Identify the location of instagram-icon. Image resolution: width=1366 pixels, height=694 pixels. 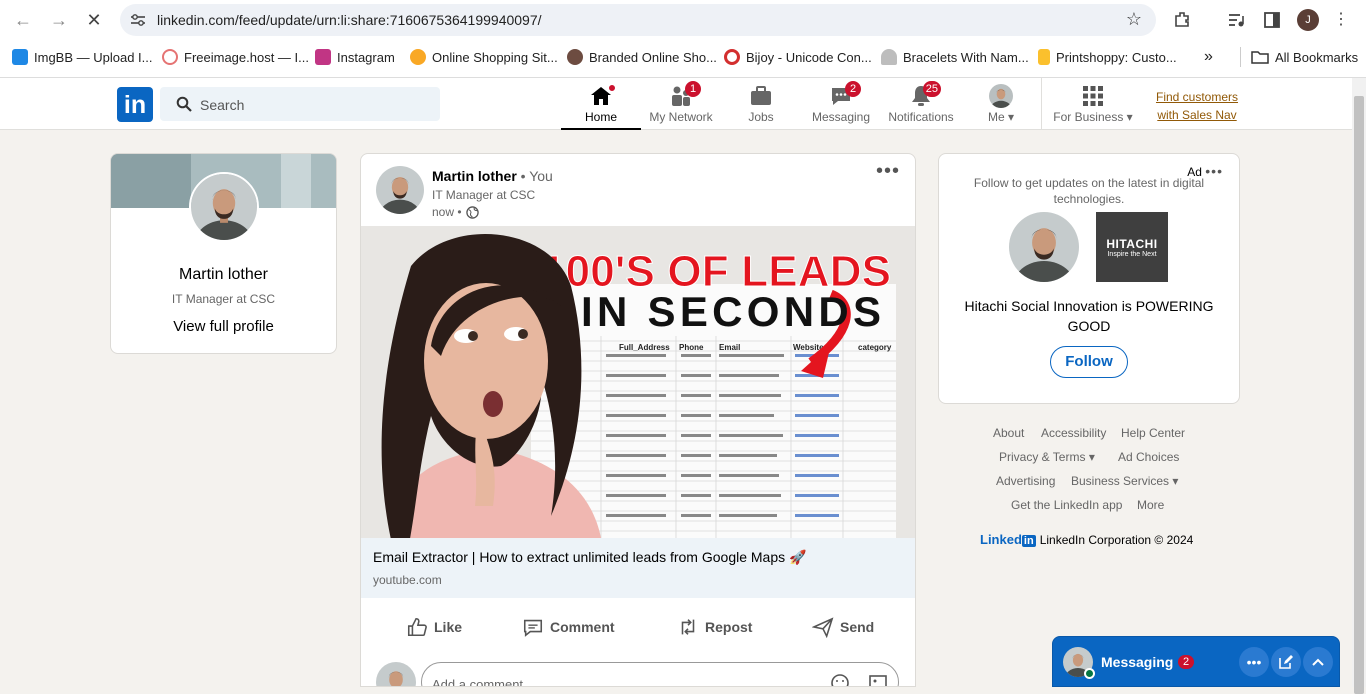
(323, 57).